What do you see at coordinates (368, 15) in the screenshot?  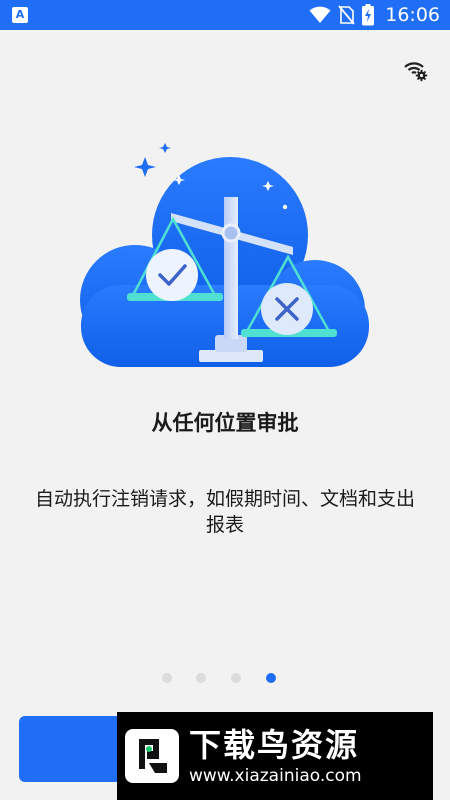 I see `battery-charging-icon` at bounding box center [368, 15].